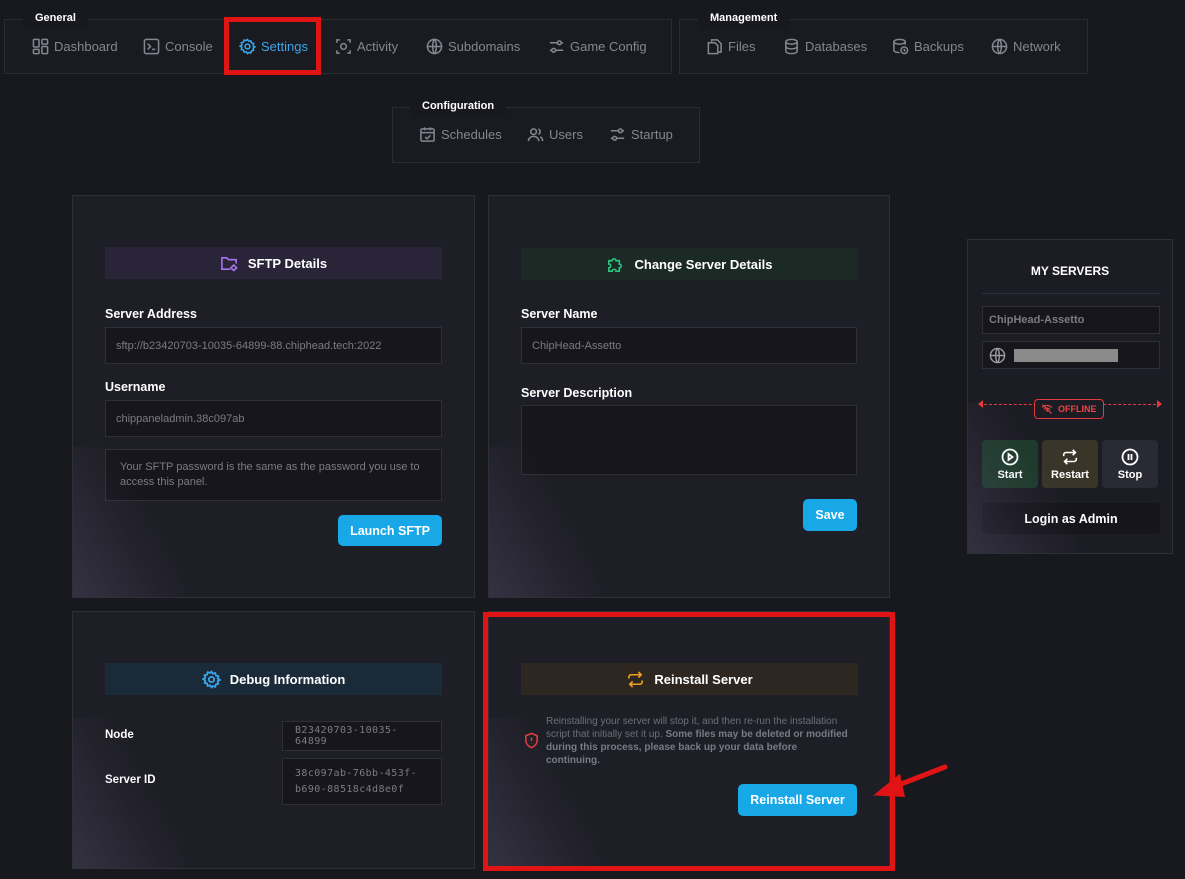  Describe the element at coordinates (427, 134) in the screenshot. I see `calendar-icon` at that location.